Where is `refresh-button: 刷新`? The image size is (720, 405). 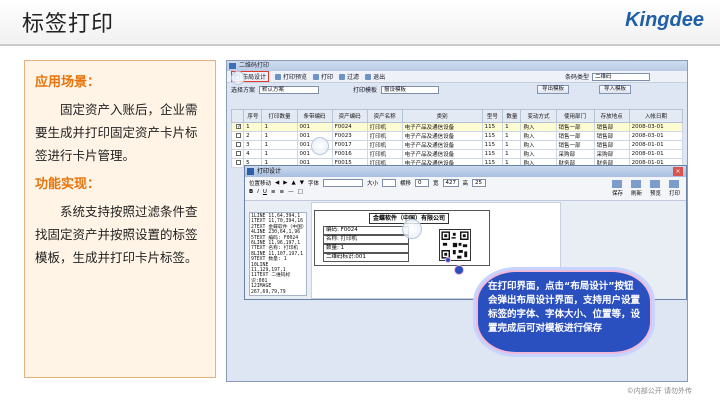
refresh-button: 刷新 is located at coordinates (636, 188).